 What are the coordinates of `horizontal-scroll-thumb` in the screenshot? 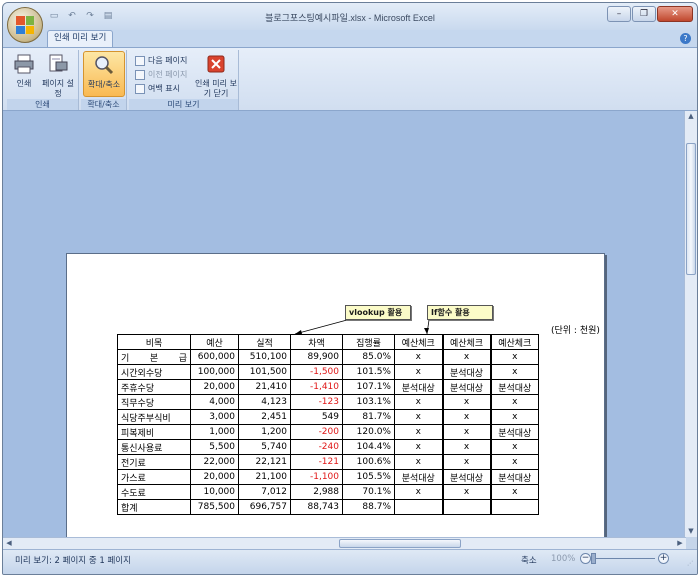 It's located at (400, 543).